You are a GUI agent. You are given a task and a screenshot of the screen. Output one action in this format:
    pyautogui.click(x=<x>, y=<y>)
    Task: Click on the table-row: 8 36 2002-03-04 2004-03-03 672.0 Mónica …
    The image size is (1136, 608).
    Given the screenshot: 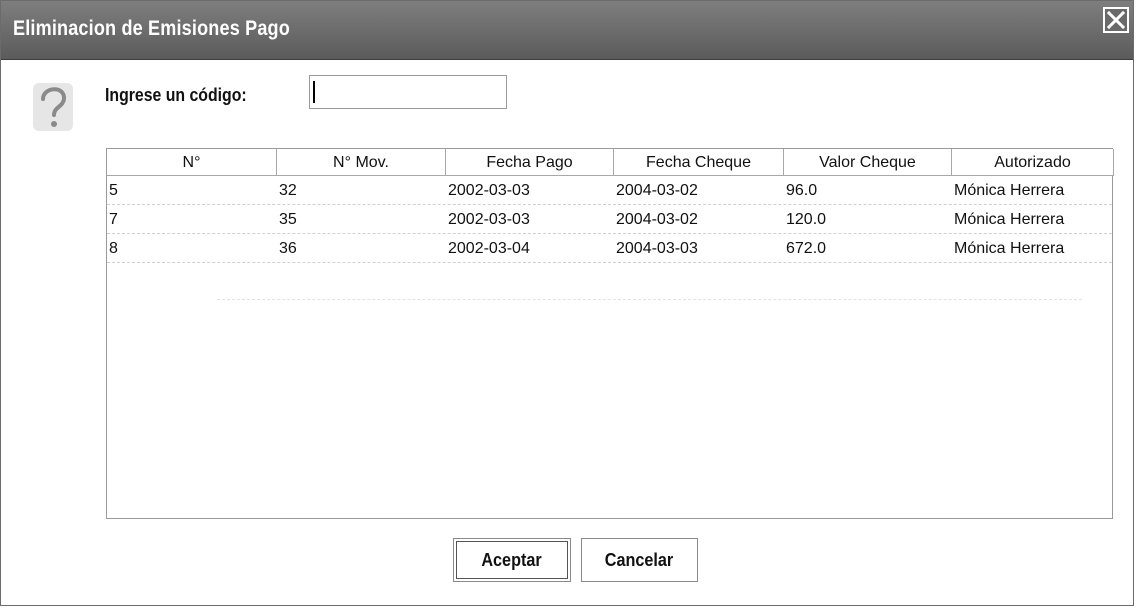 What is the action you would take?
    pyautogui.click(x=609, y=248)
    